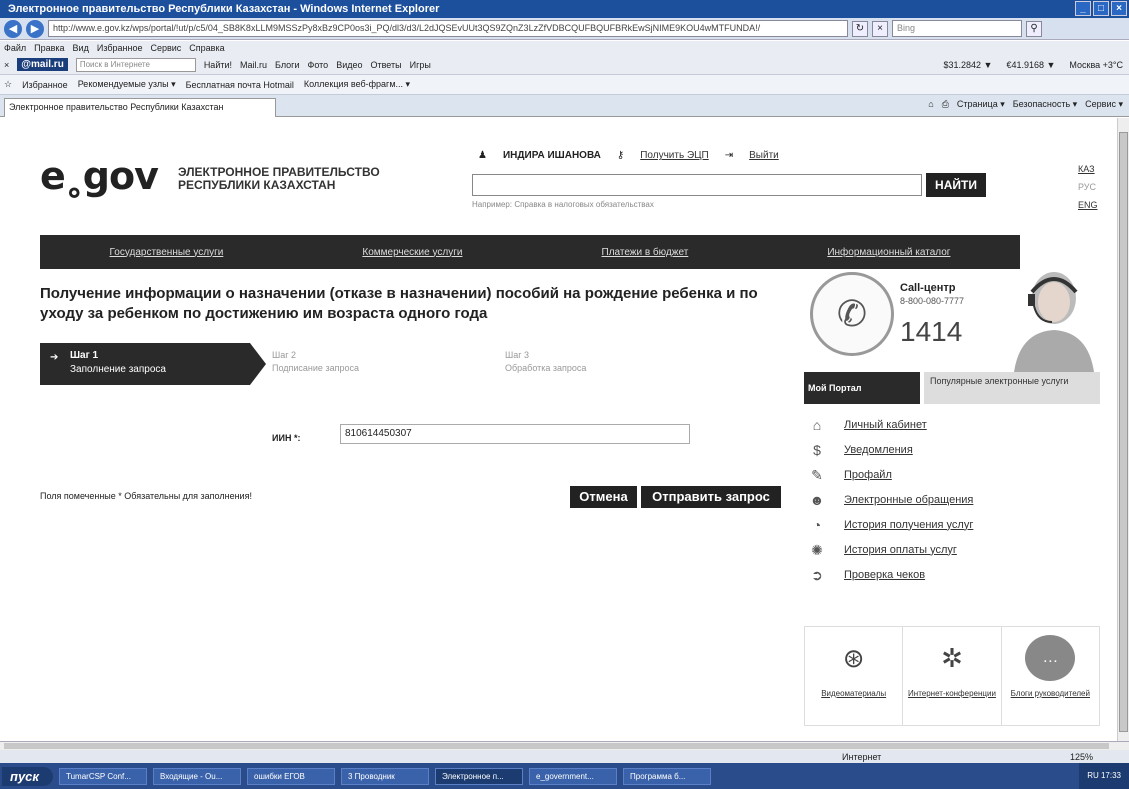 The height and width of the screenshot is (789, 1129). I want to click on print-icon: ⎙, so click(945, 104).